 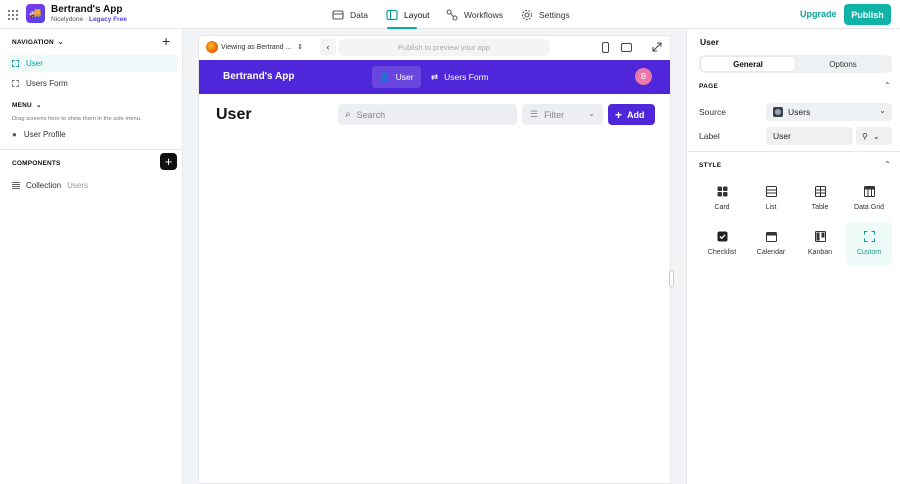 What do you see at coordinates (829, 112) in the screenshot?
I see `source-select: Users ⌄` at bounding box center [829, 112].